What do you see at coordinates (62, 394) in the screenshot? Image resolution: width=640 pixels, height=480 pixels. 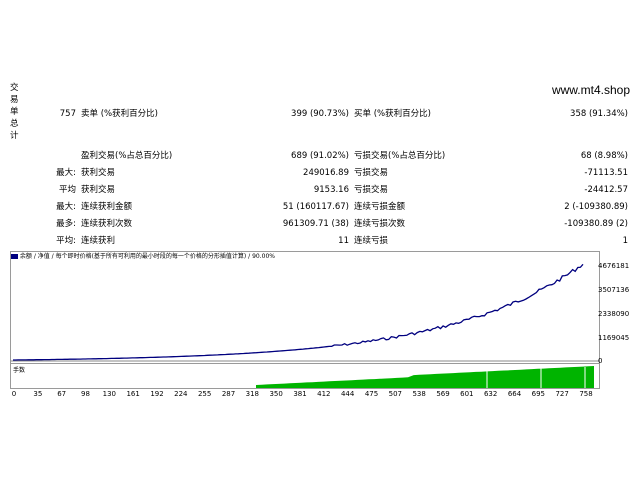 I see `x-tick: 67` at bounding box center [62, 394].